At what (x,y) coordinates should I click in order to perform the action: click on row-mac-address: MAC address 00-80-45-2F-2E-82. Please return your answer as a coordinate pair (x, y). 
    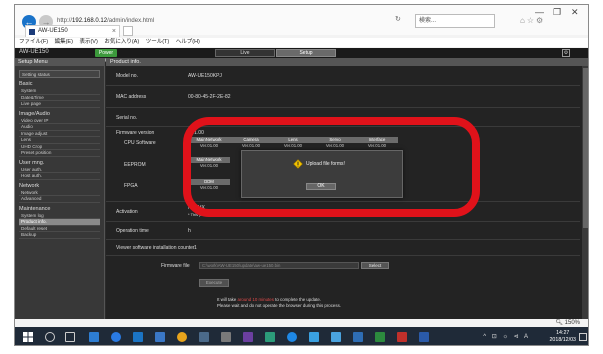
    Looking at the image, I should click on (343, 97).